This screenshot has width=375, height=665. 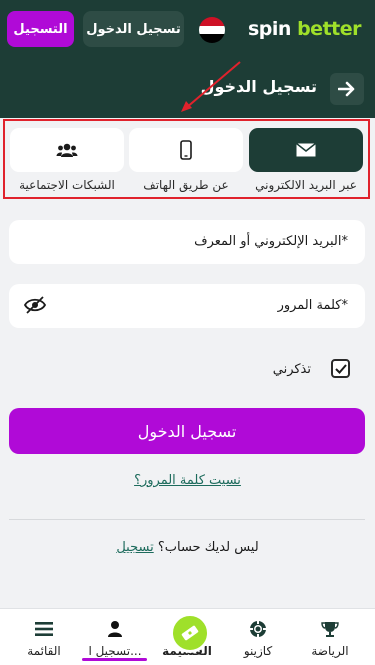 I want to click on nav-sports: الرياضة, so click(x=330, y=637).